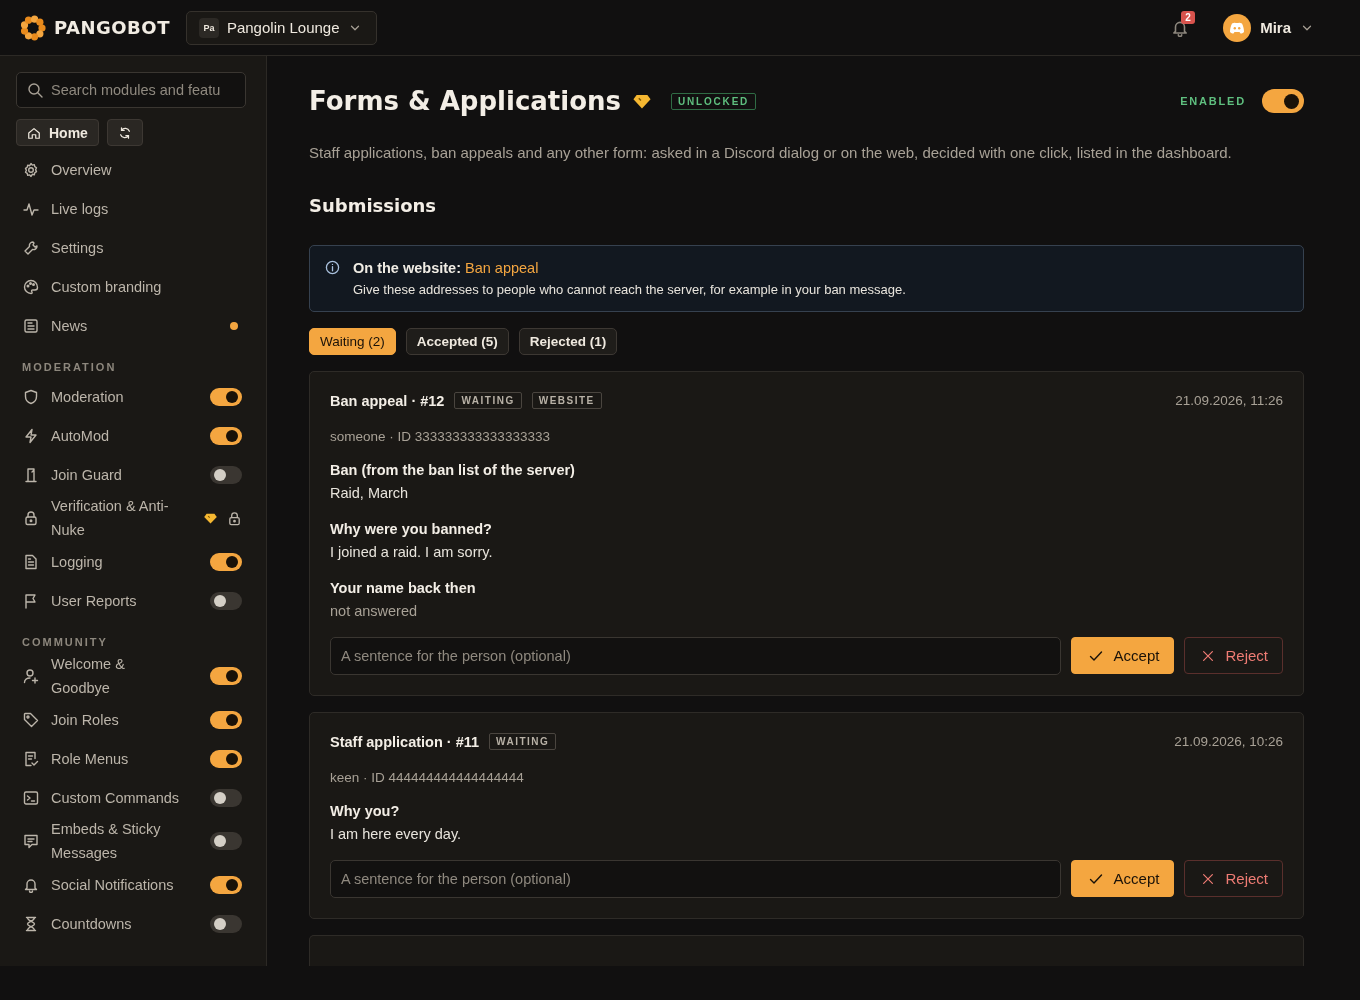 Image resolution: width=1360 pixels, height=1000 pixels. I want to click on sidebar-link: Settings, so click(131, 247).